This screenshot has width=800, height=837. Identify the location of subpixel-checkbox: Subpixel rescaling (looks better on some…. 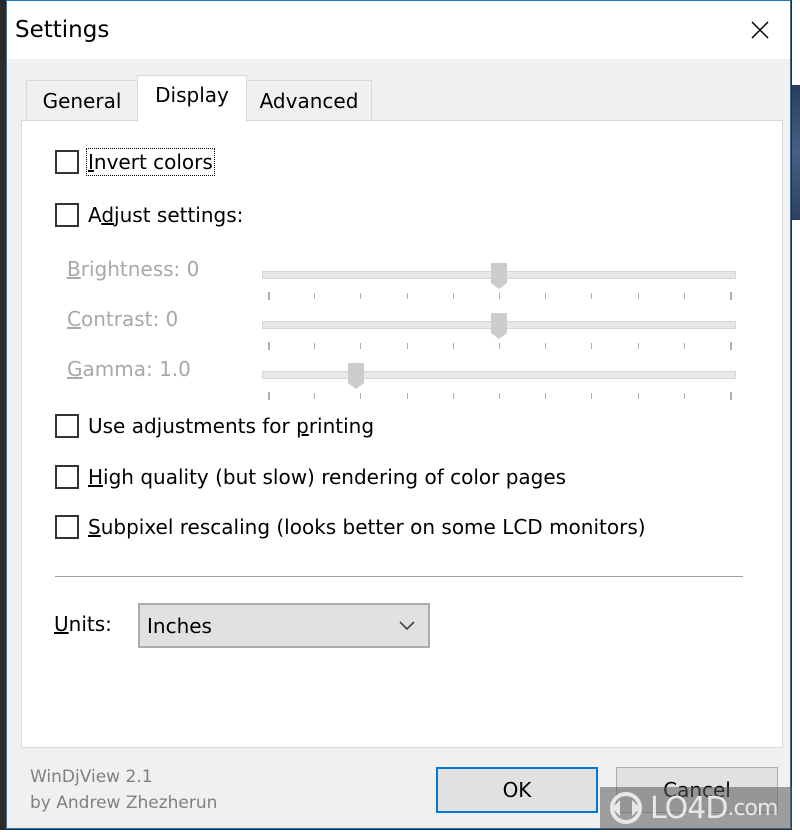
(350, 527).